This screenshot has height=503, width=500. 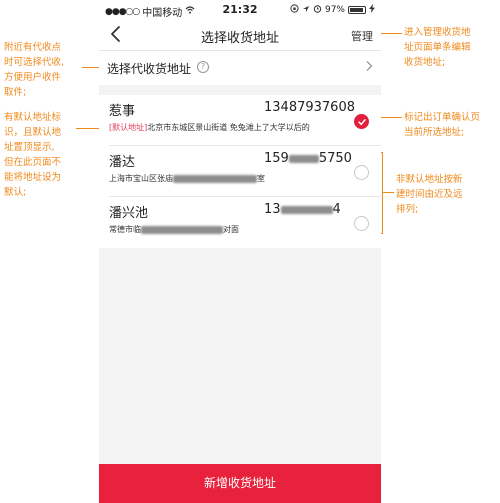 I want to click on selected-radio, so click(x=361, y=121).